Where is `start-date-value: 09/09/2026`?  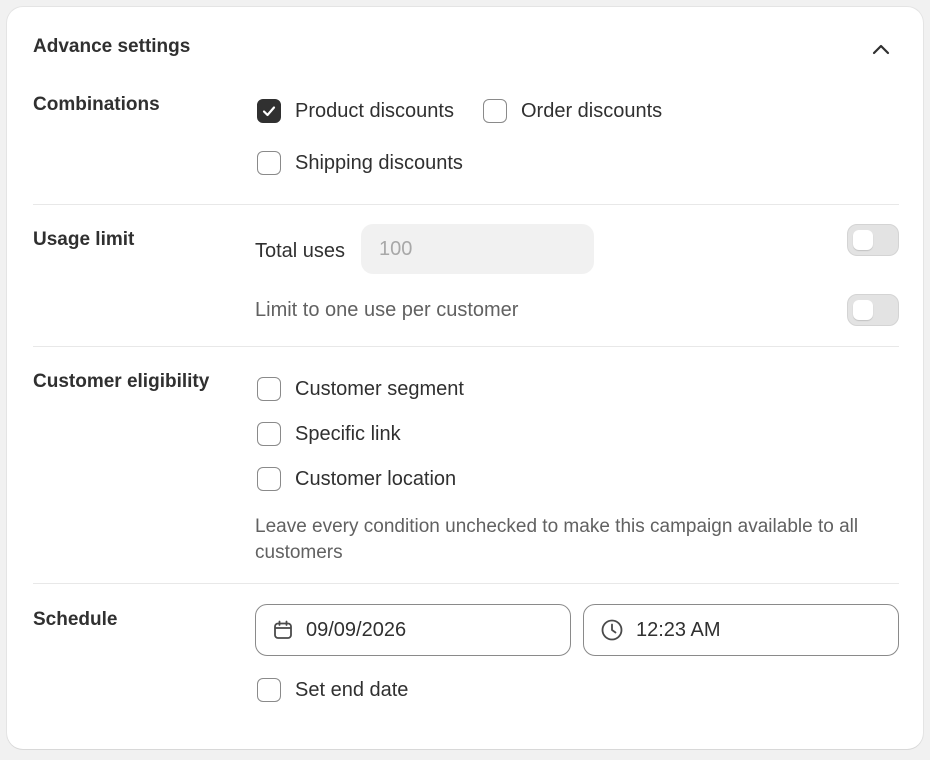 start-date-value: 09/09/2026 is located at coordinates (356, 629).